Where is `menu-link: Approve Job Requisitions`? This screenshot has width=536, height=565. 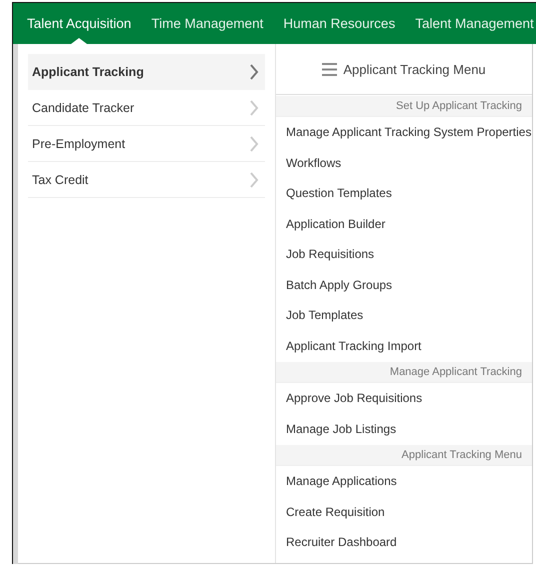 menu-link: Approve Job Requisitions is located at coordinates (404, 398).